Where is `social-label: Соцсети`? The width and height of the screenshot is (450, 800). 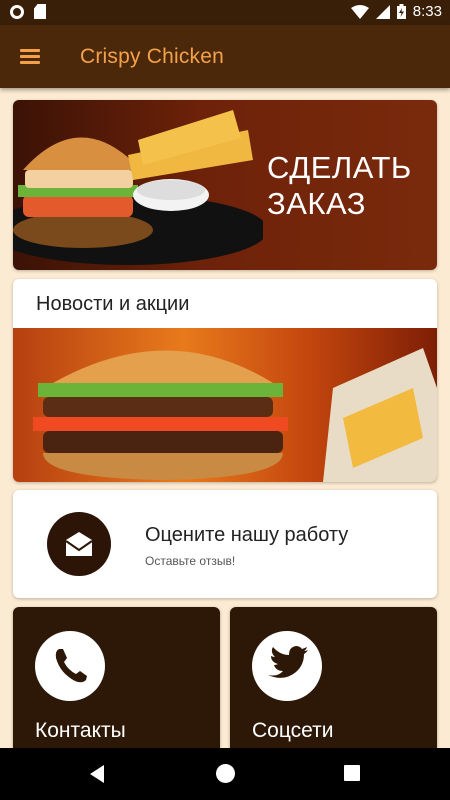 social-label: Соцсети is located at coordinates (293, 730).